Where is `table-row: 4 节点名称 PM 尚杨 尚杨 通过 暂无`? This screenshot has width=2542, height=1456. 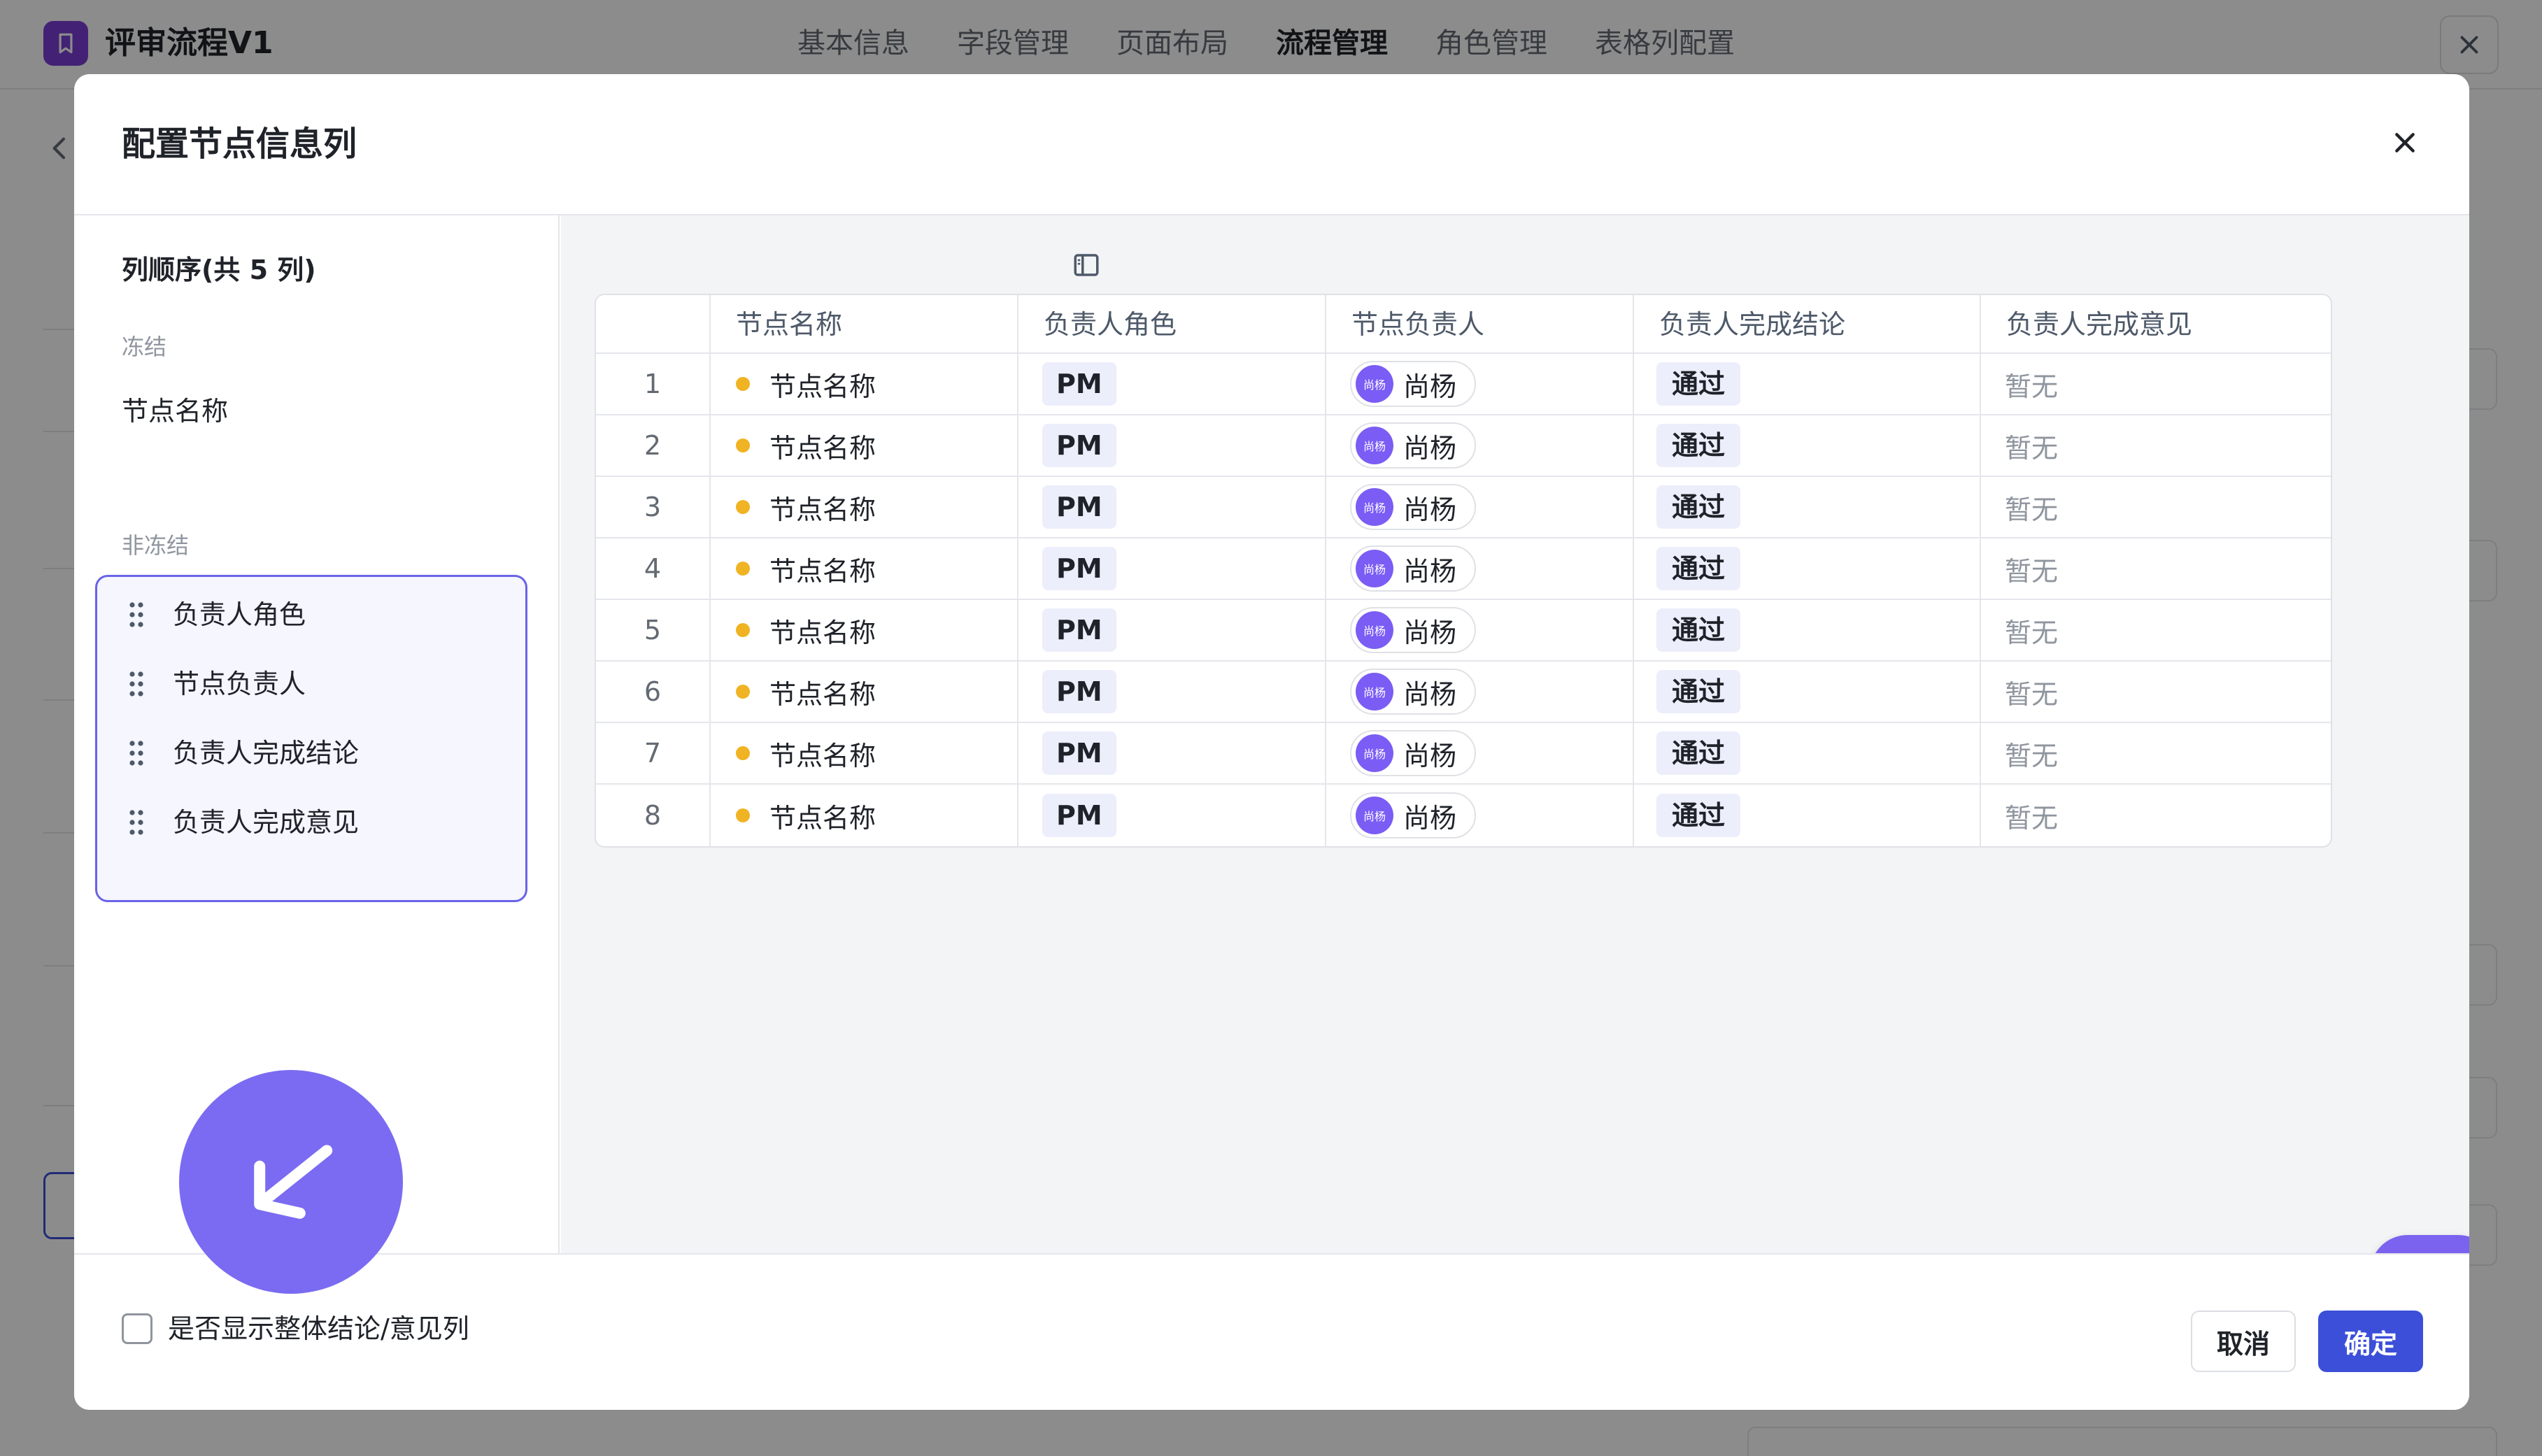 table-row: 4 节点名称 PM 尚杨 尚杨 通过 暂无 is located at coordinates (1464, 569).